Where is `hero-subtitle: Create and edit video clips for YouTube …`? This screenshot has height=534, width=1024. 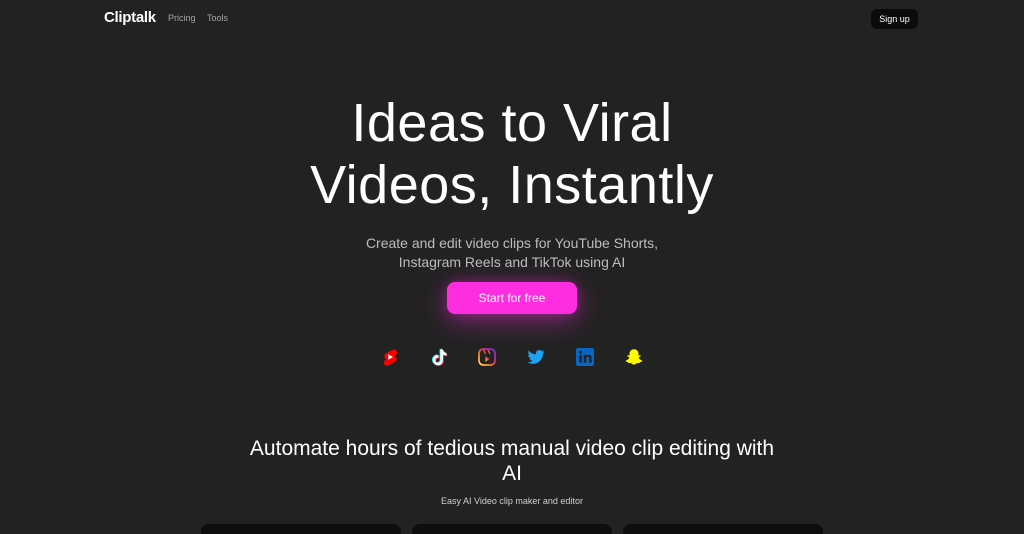
hero-subtitle: Create and edit video clips for YouTube … is located at coordinates (512, 253).